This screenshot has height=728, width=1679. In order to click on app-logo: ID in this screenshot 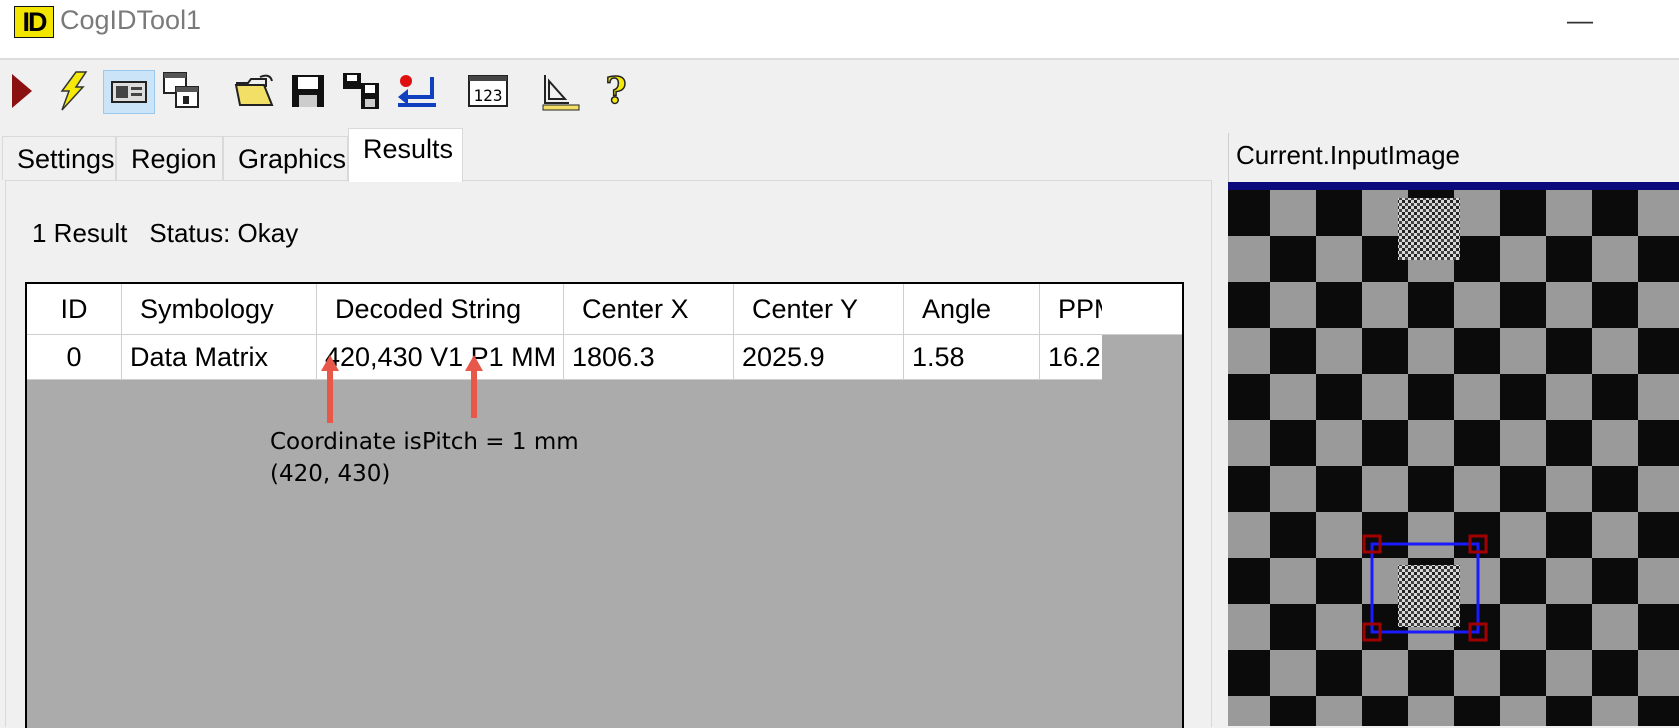, I will do `click(34, 22)`.